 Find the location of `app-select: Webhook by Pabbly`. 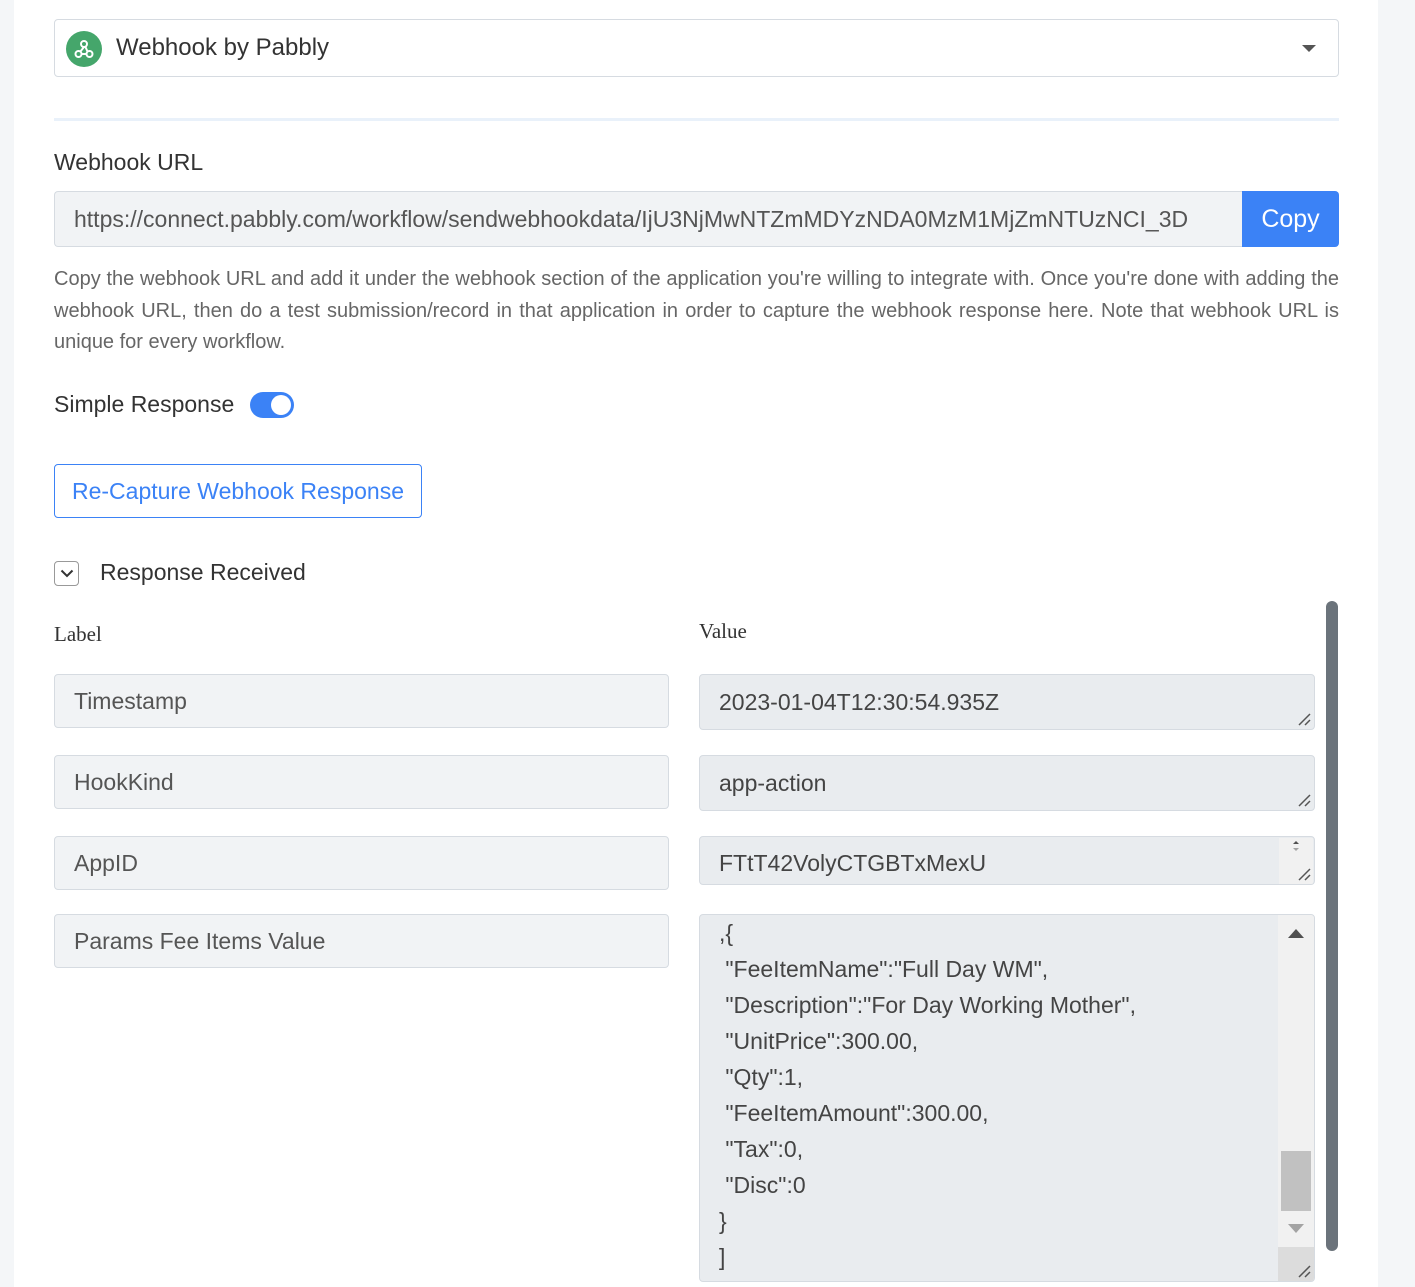

app-select: Webhook by Pabbly is located at coordinates (696, 48).